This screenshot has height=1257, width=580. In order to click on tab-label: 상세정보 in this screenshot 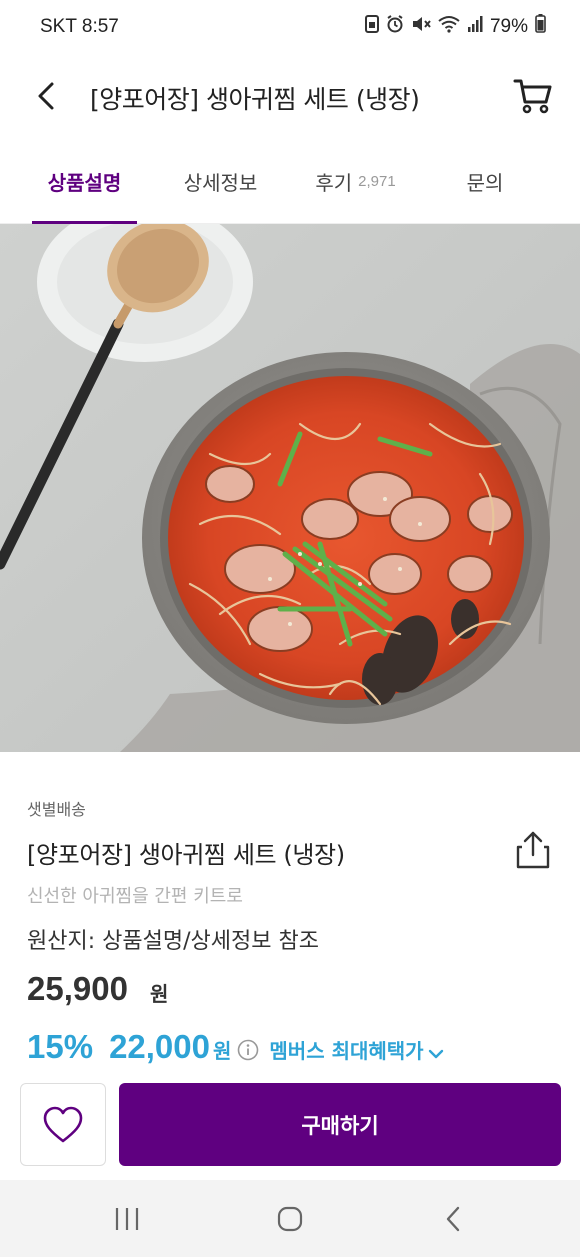, I will do `click(220, 182)`.